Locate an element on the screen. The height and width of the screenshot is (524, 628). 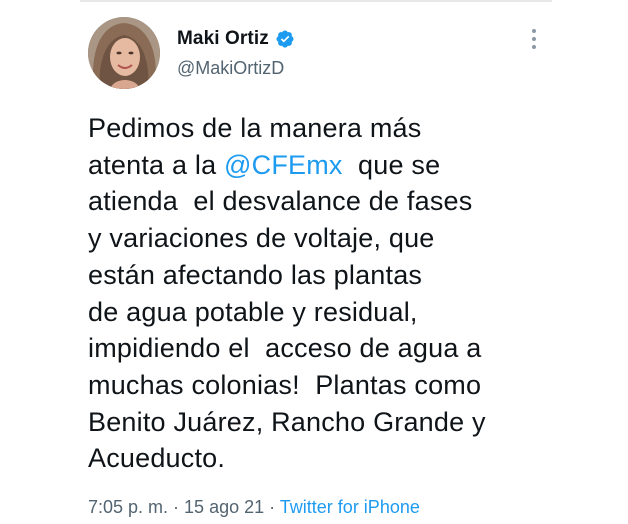
tweet-time: 7:05 p. m. is located at coordinates (128, 507).